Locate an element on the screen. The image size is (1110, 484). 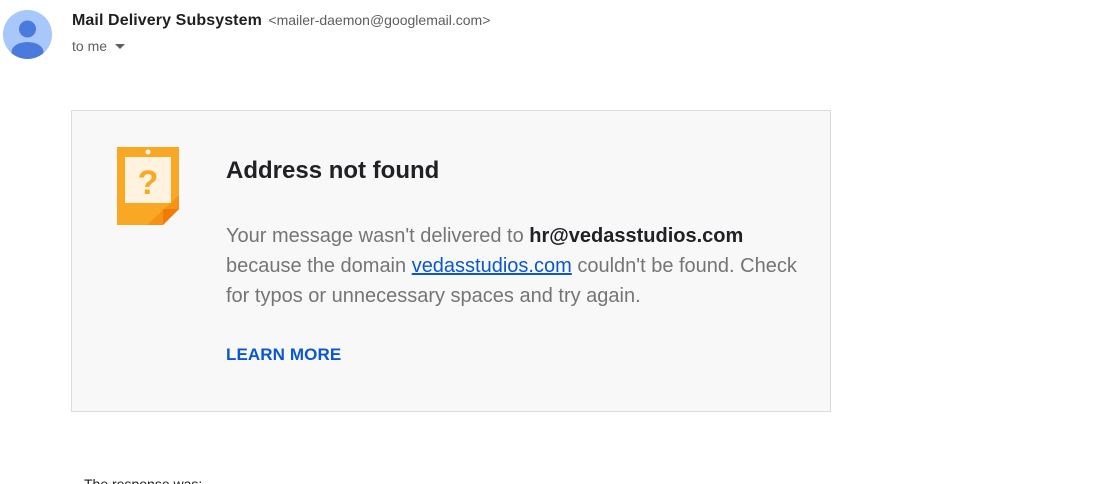
learn-more-link: LEARN MORE is located at coordinates (283, 355).